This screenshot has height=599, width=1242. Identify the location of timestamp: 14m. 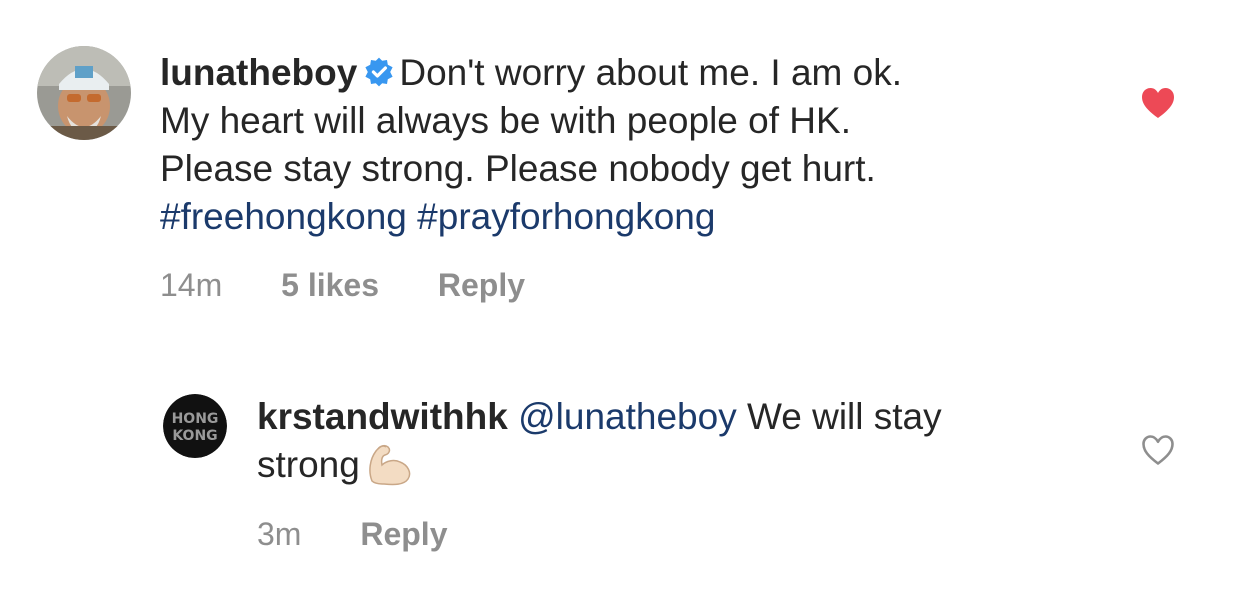
(191, 285).